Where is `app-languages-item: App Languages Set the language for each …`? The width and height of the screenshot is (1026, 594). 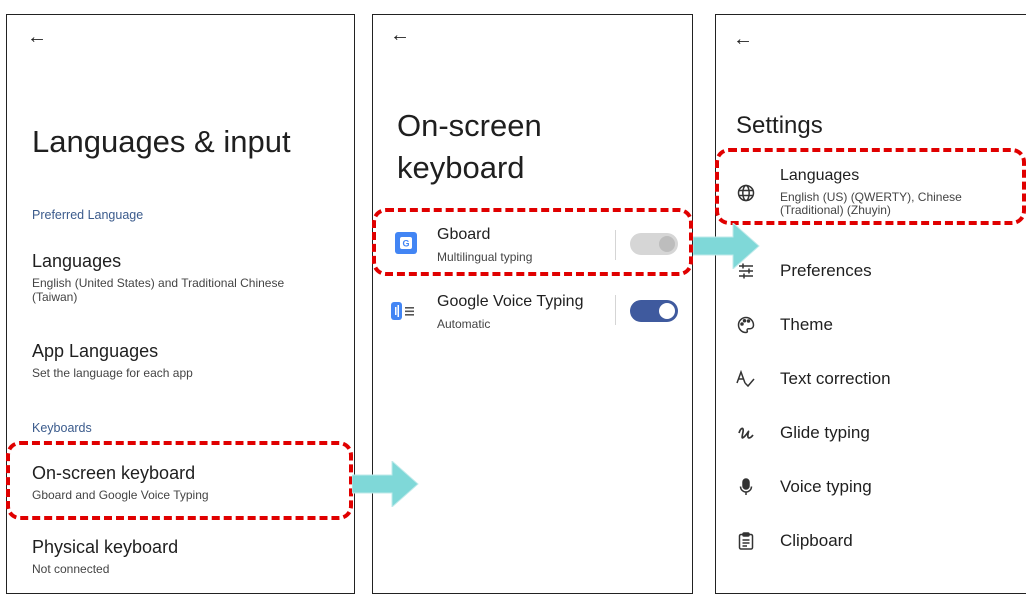
app-languages-item: App Languages Set the language for each … is located at coordinates (180, 358).